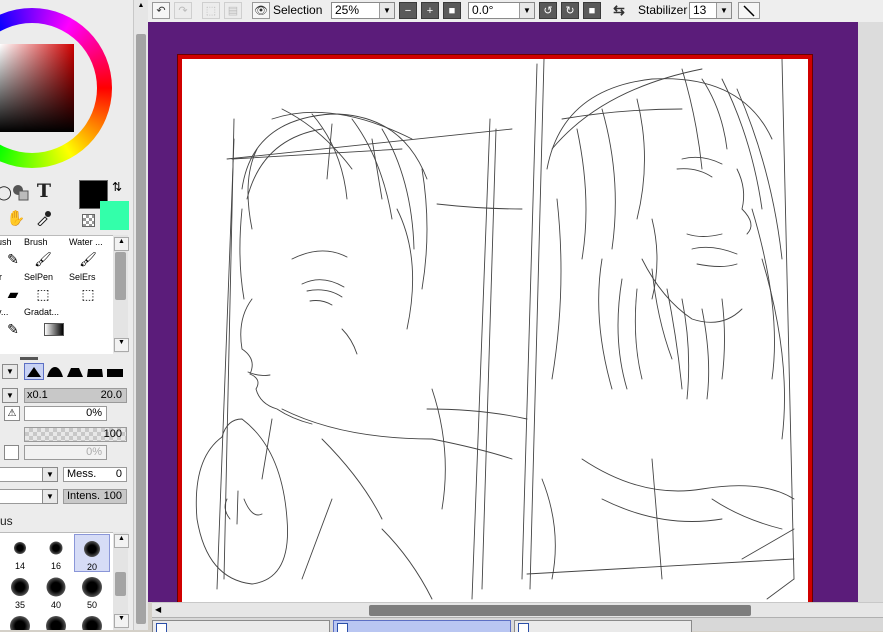 Image resolution: width=883 pixels, height=632 pixels. What do you see at coordinates (710, 10) in the screenshot?
I see `stabilizer-select: 13 ▼` at bounding box center [710, 10].